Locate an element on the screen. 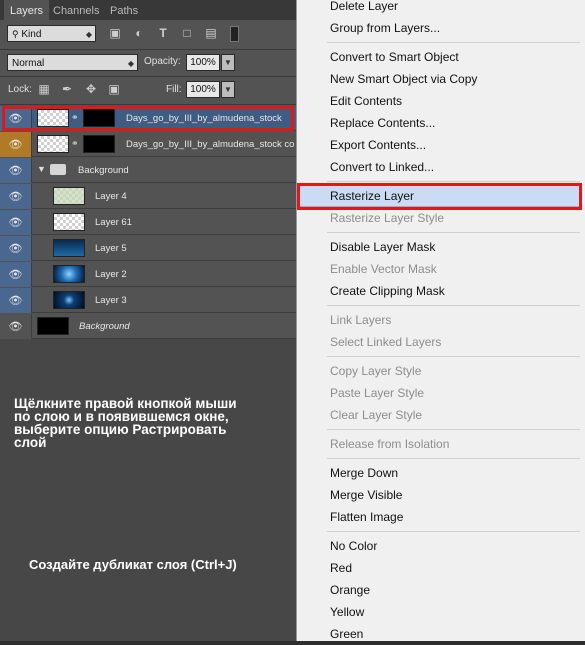  layer-name: Layer 5 is located at coordinates (111, 248).